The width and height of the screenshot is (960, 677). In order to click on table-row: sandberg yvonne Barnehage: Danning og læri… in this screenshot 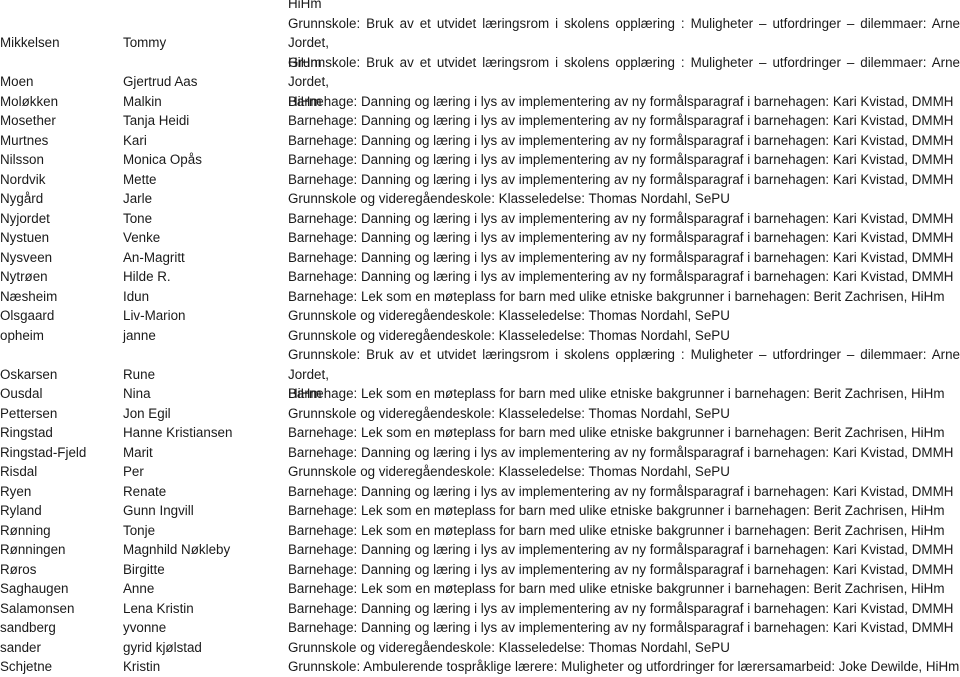, I will do `click(480, 628)`.